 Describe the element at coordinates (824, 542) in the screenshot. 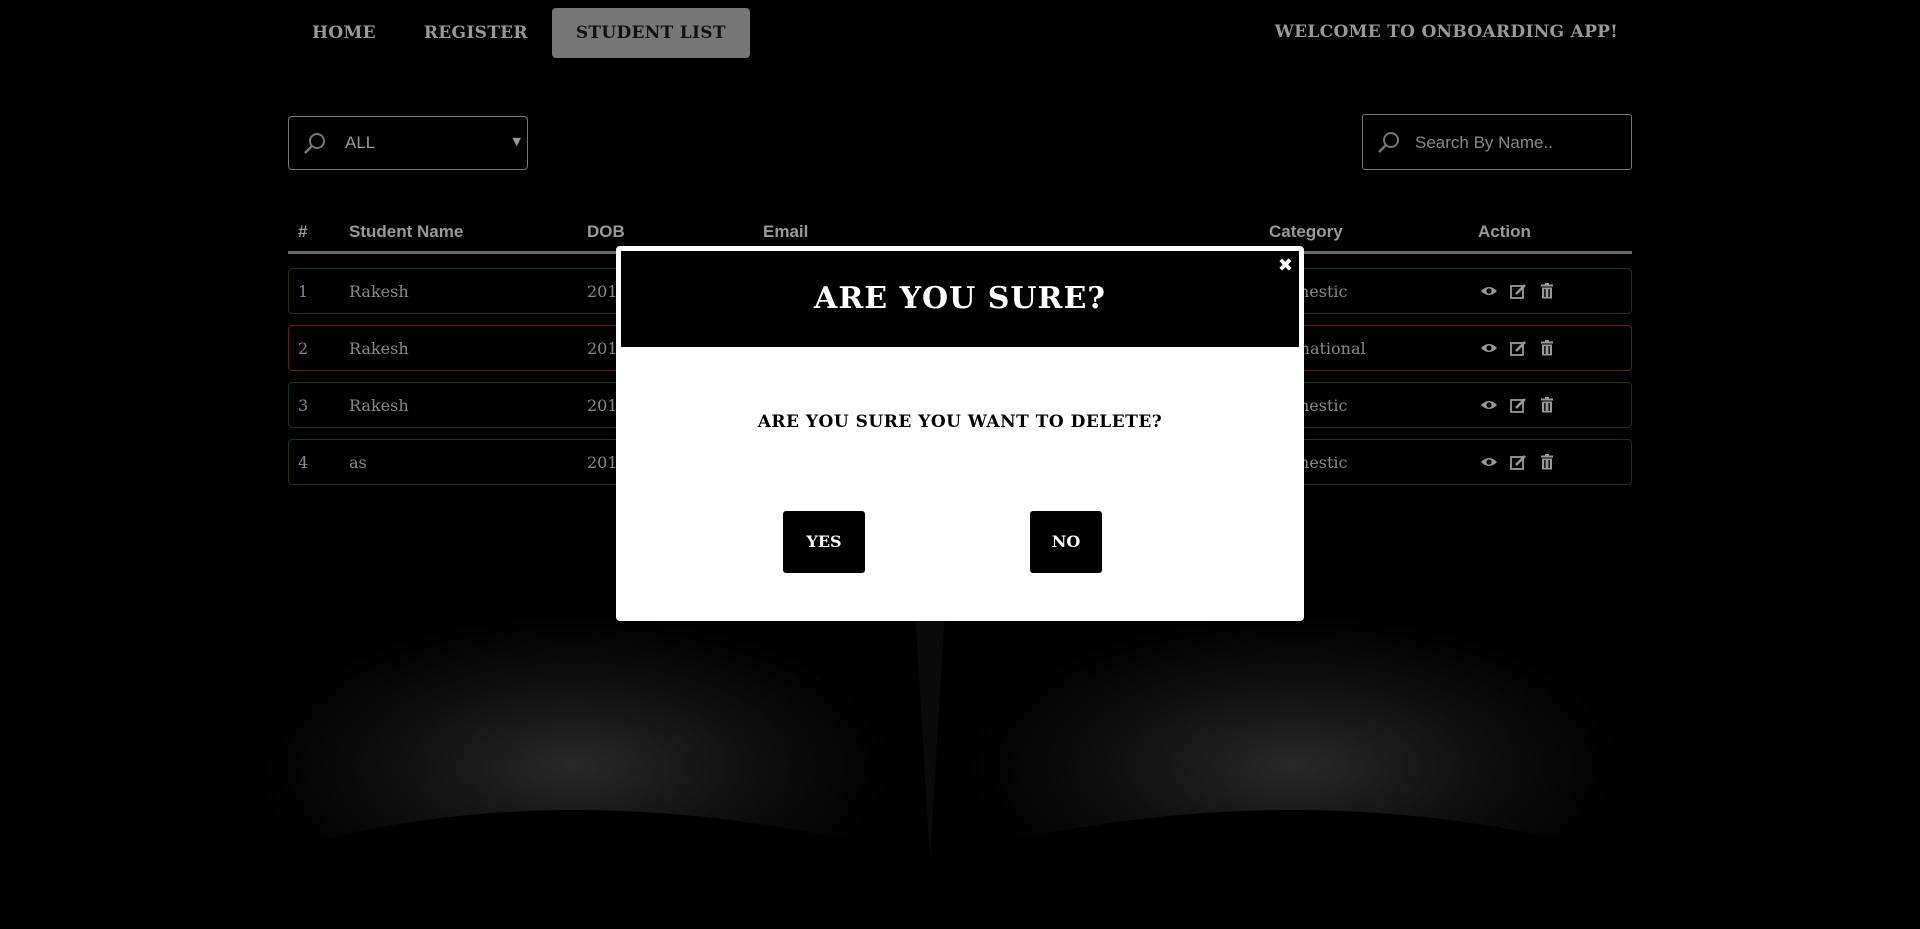

I see `yes-button: YES` at that location.